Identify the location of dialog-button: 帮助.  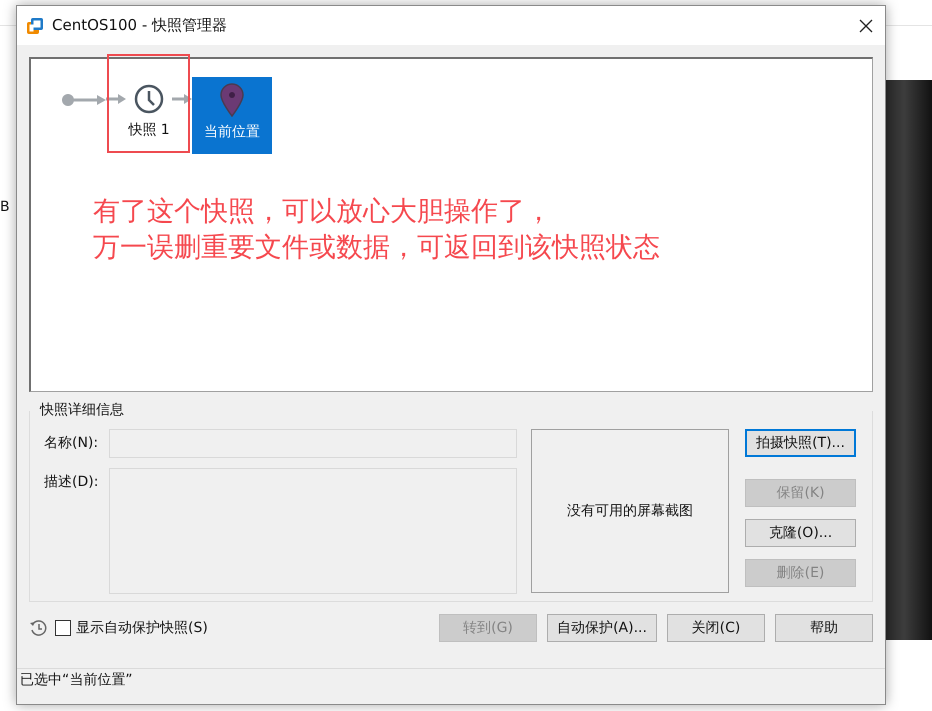
(824, 628).